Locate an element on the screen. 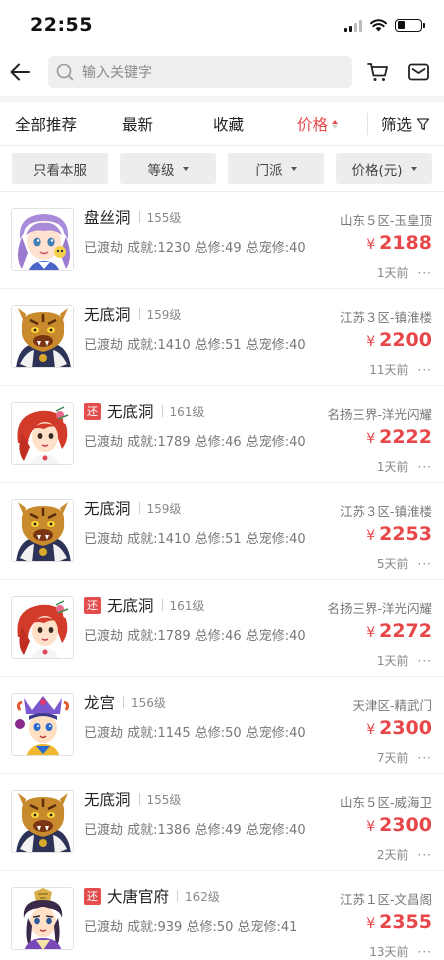  listed-time: 1天前 is located at coordinates (392, 273).